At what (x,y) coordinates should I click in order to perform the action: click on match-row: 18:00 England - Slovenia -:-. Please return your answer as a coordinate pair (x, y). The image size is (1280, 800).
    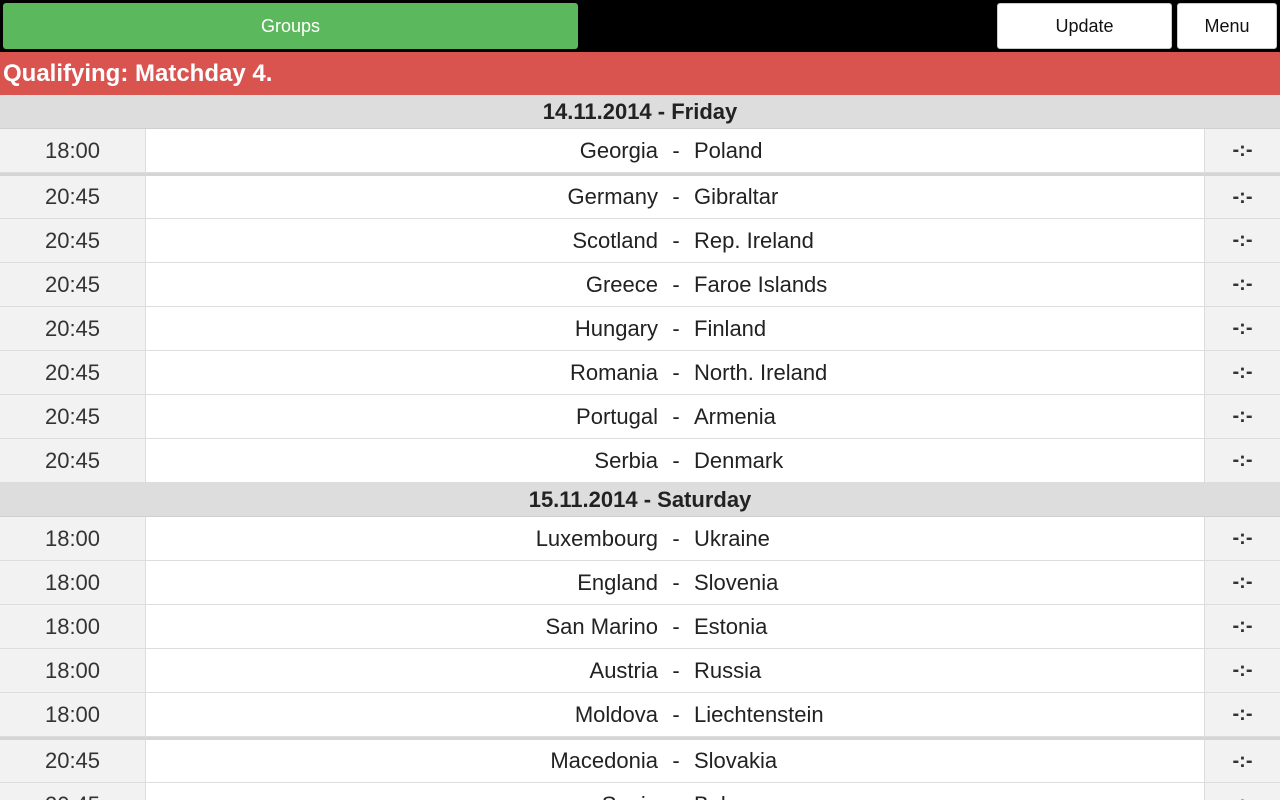
    Looking at the image, I should click on (640, 583).